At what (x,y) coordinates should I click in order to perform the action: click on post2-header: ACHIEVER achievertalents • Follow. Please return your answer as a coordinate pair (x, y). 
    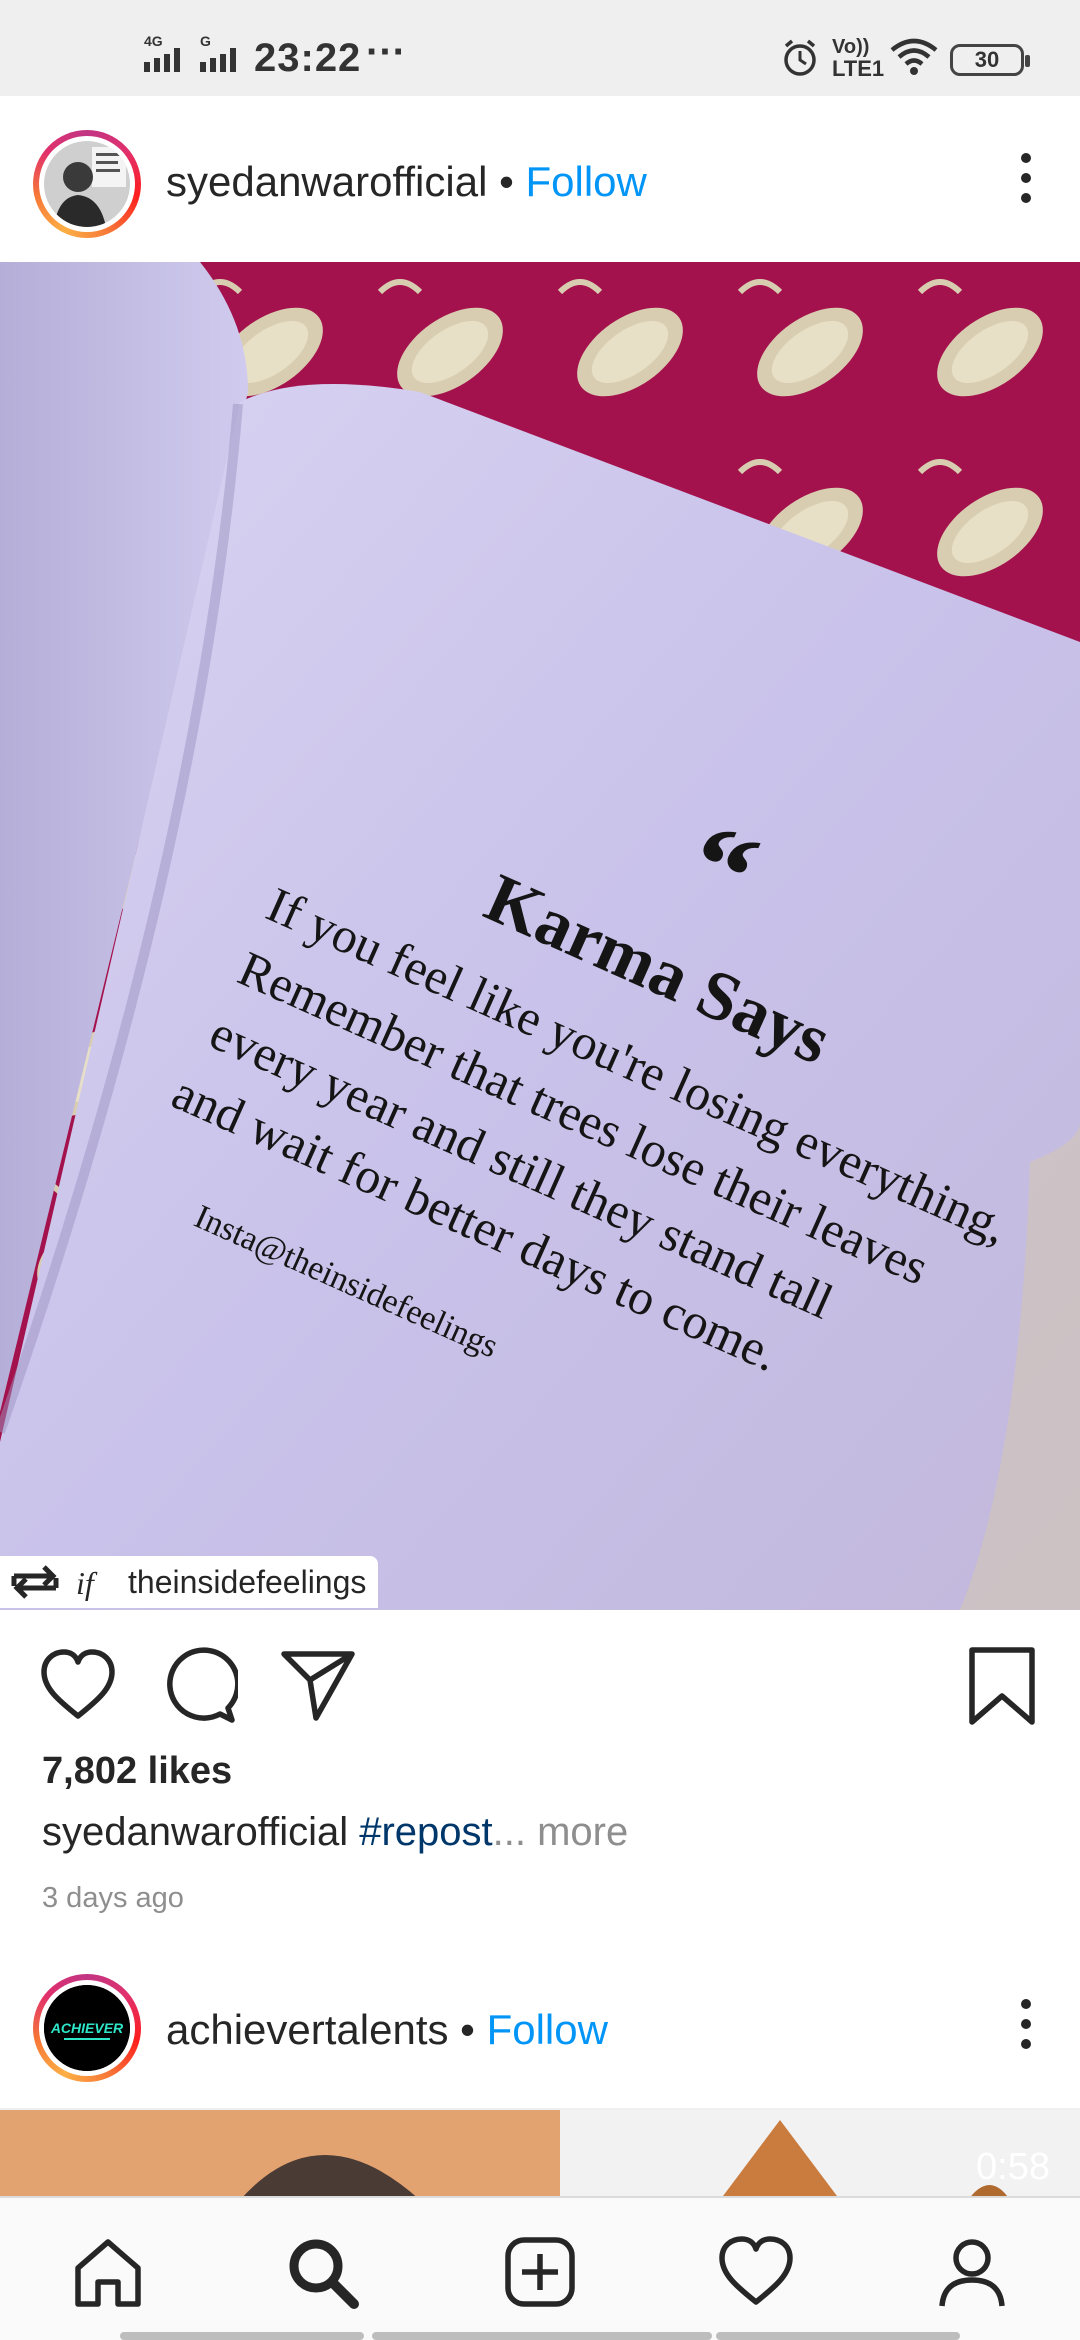
    Looking at the image, I should click on (540, 2024).